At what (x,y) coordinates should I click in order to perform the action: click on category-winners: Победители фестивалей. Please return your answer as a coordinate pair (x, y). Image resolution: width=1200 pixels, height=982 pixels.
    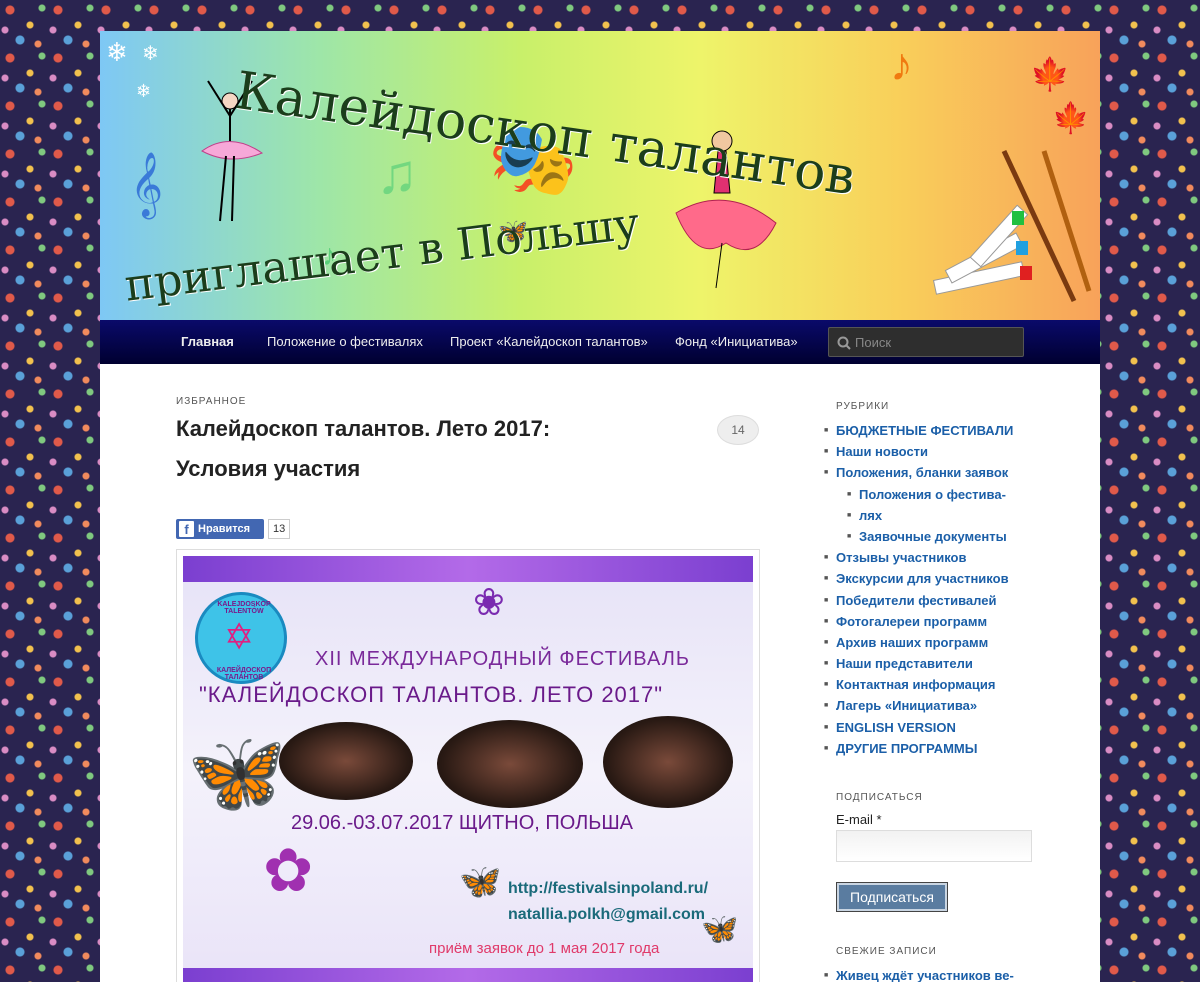
    Looking at the image, I should click on (949, 600).